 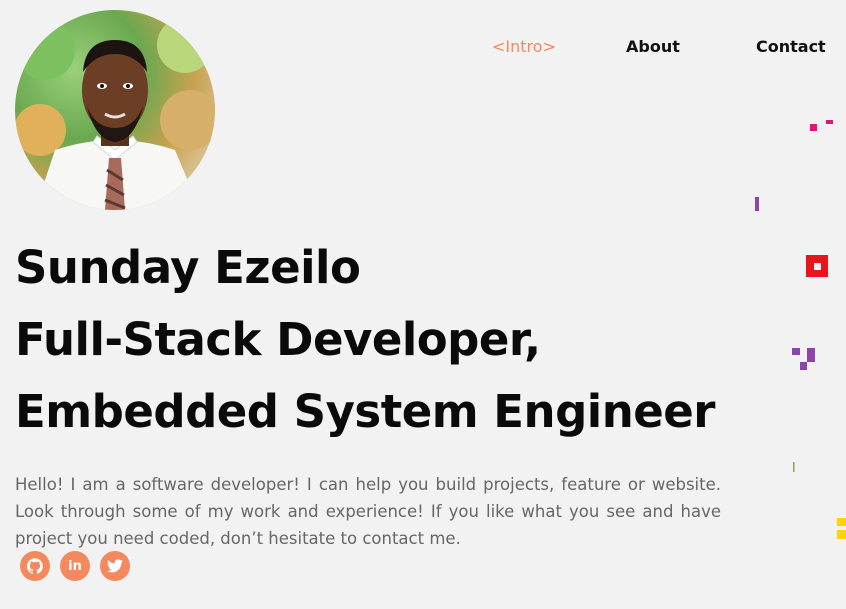 I want to click on twitter-link, so click(x=115, y=566).